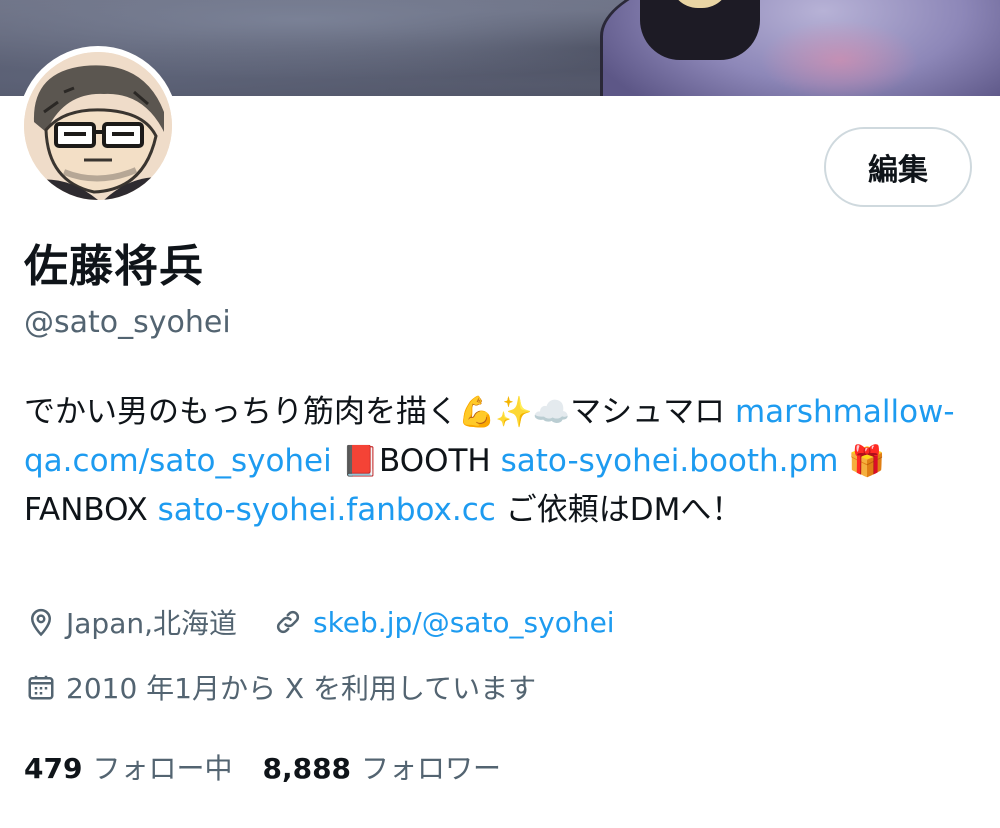 This screenshot has width=1000, height=828. Describe the element at coordinates (360, 461) in the screenshot. I see `book-emoji-icon: 📕` at that location.